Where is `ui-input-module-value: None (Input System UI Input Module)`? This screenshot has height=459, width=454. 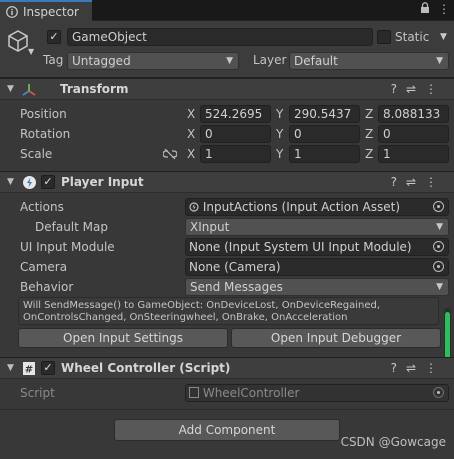 ui-input-module-value: None (Input System UI Input Module) is located at coordinates (300, 247).